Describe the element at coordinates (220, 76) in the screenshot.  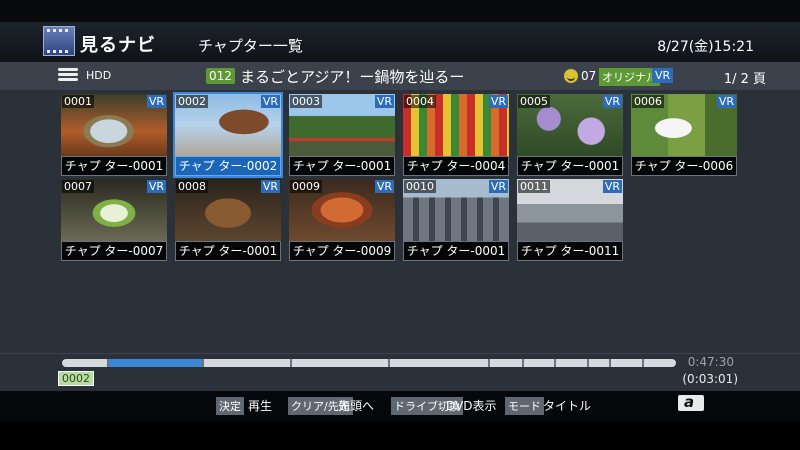
I see `title-number-badge: 012` at that location.